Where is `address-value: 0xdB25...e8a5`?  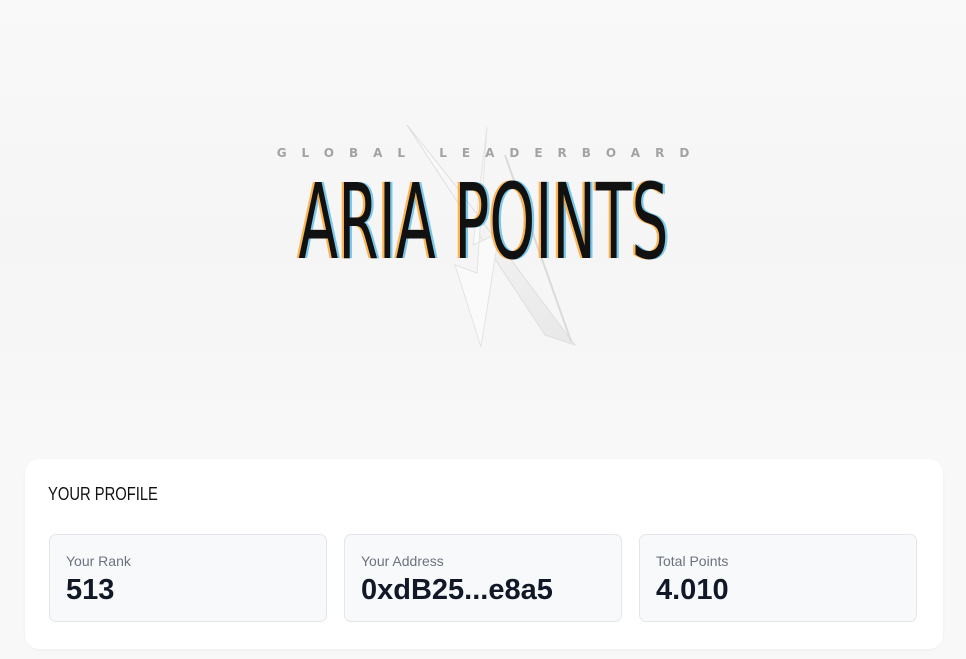
address-value: 0xdB25...e8a5 is located at coordinates (457, 590).